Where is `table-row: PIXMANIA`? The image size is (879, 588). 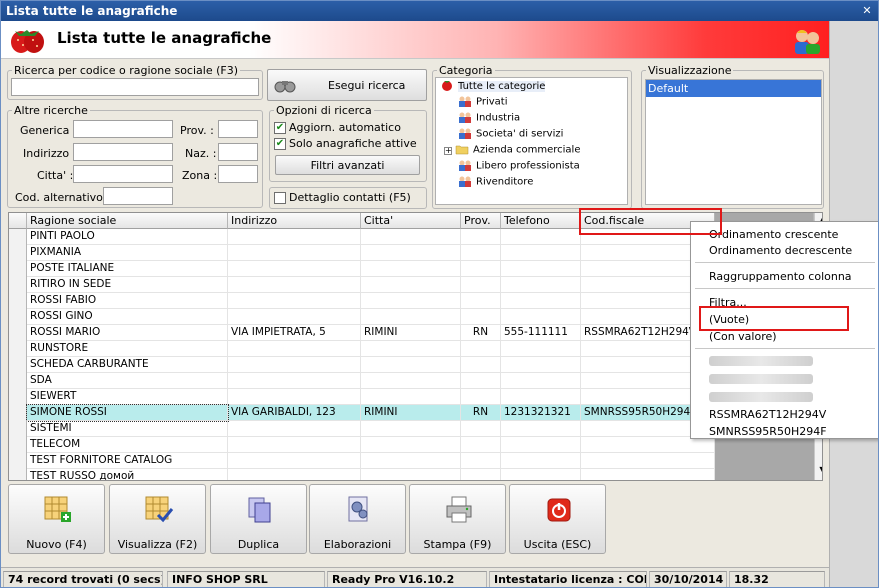
table-row: PIXMANIA is located at coordinates (362, 253).